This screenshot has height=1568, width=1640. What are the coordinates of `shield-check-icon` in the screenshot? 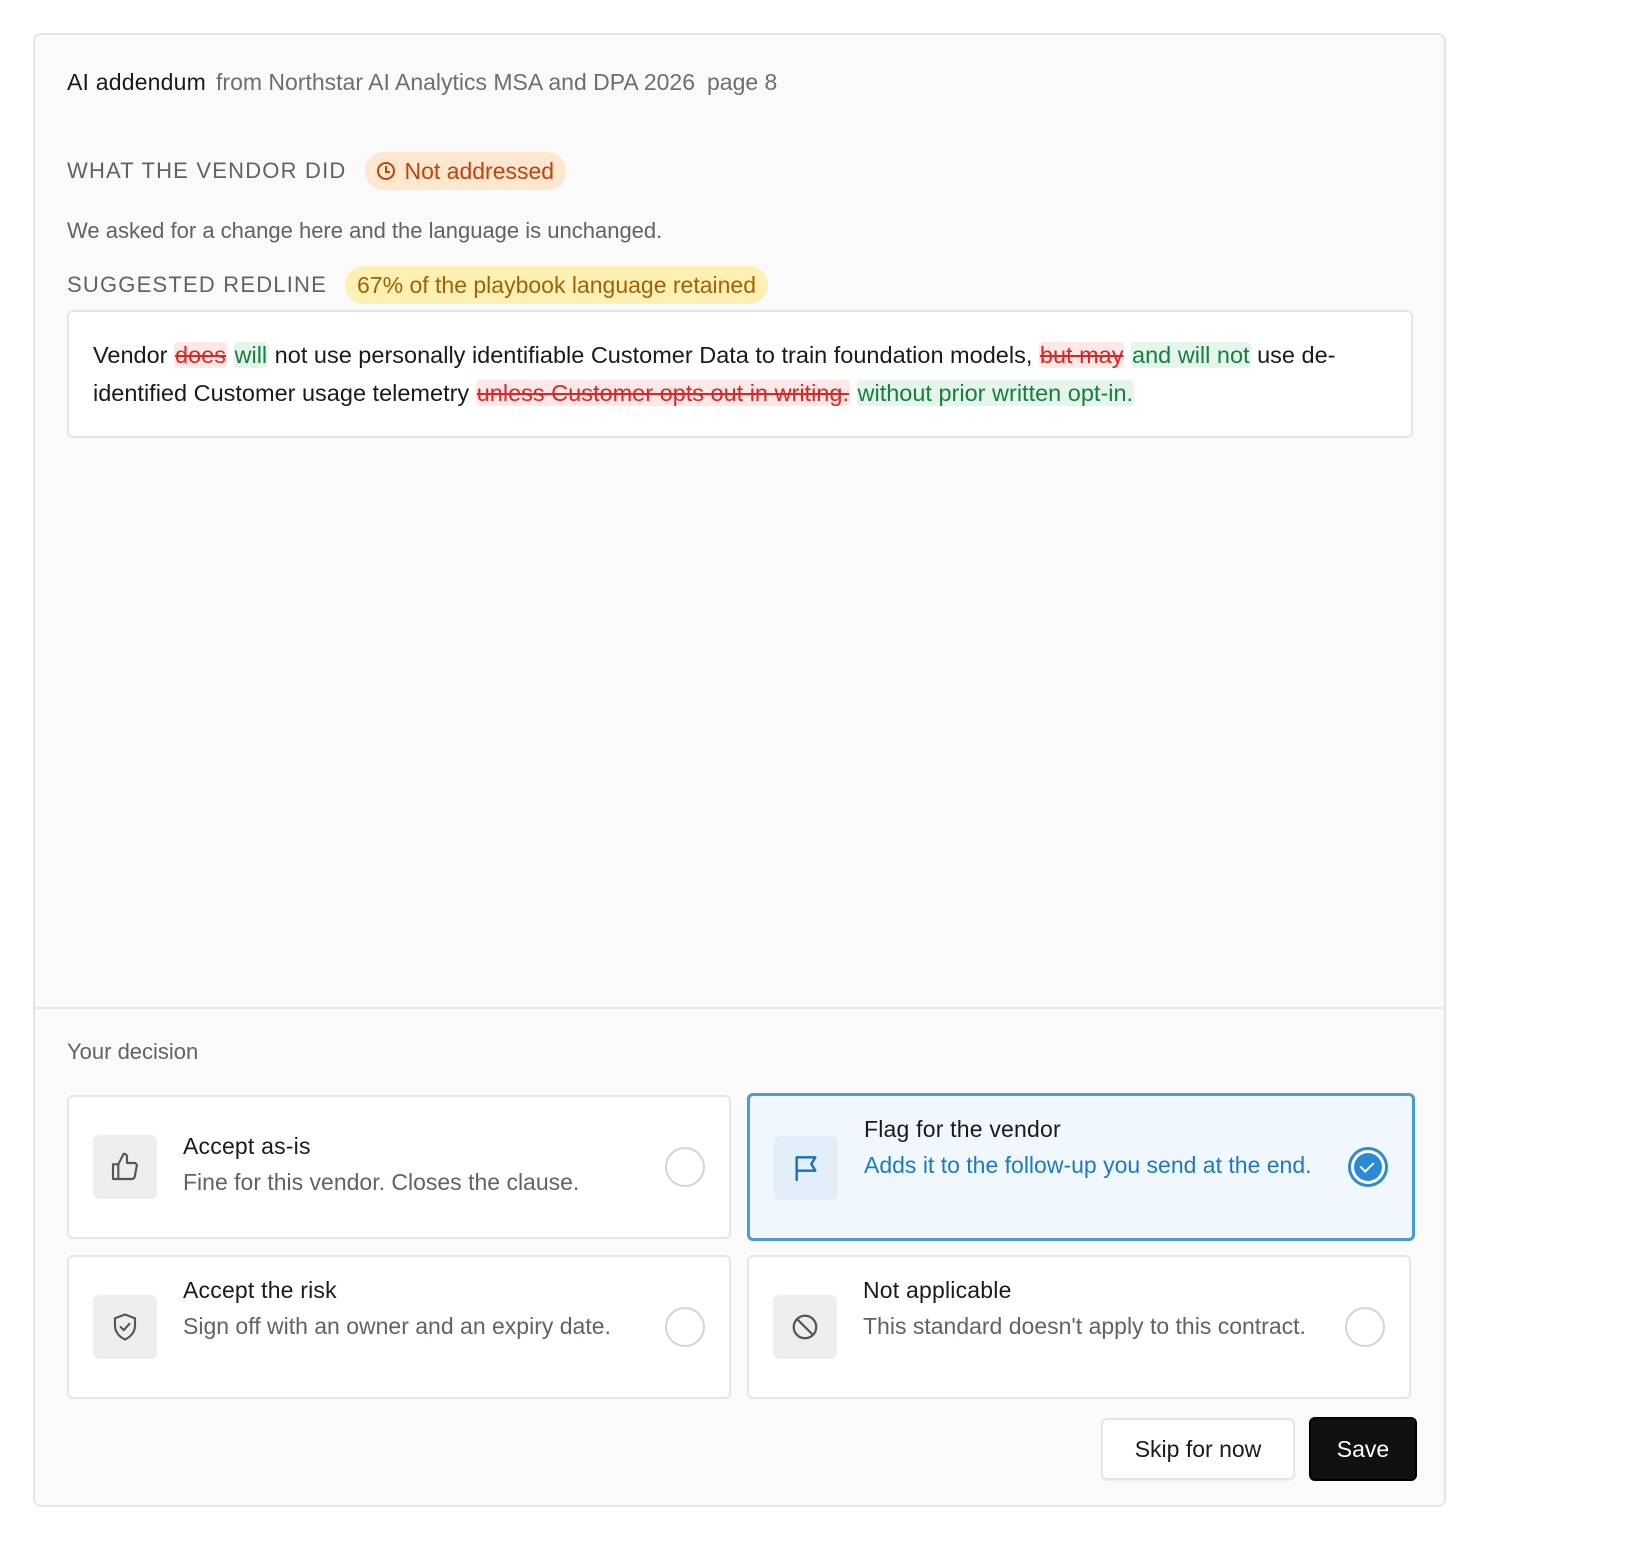 It's located at (125, 1327).